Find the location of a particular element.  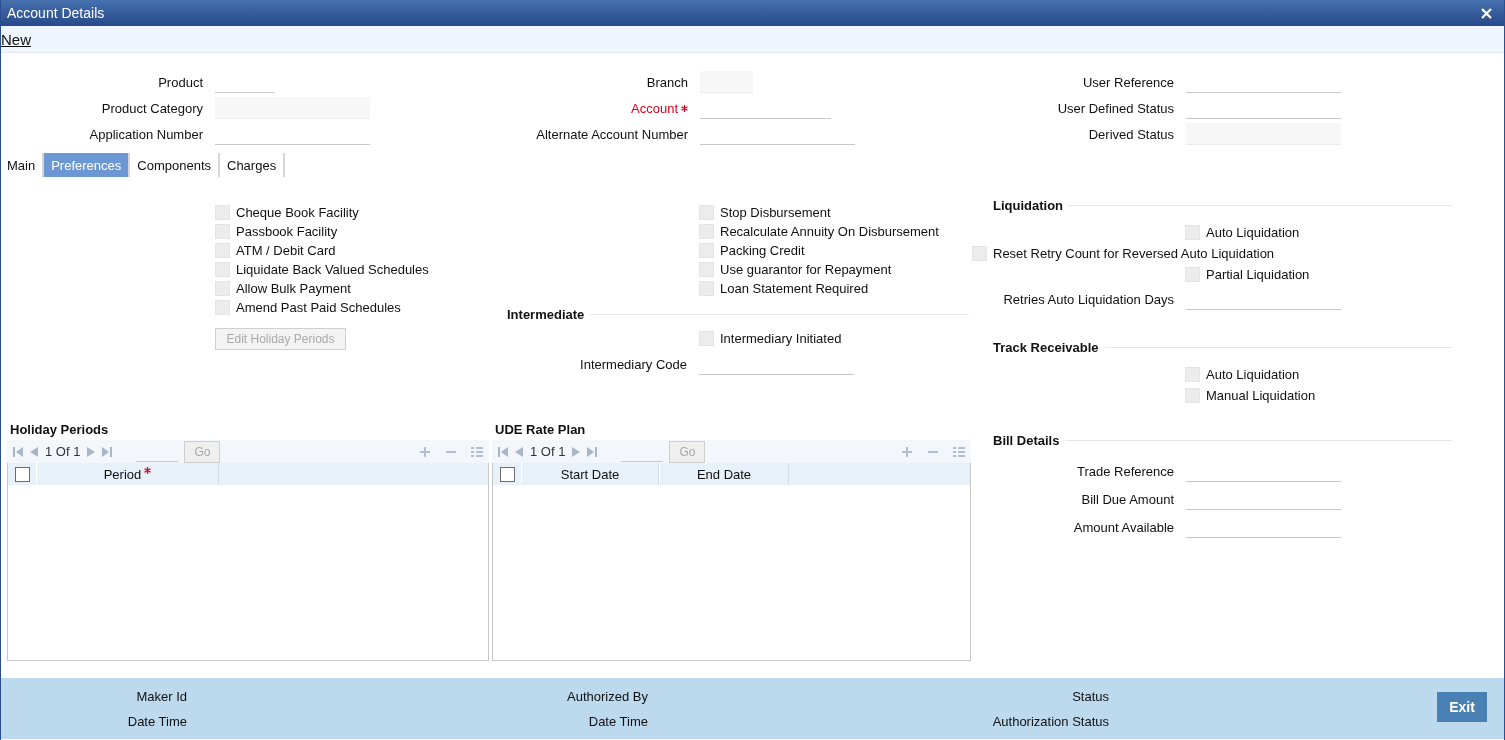

section-title: Intermediate is located at coordinates (738, 314).